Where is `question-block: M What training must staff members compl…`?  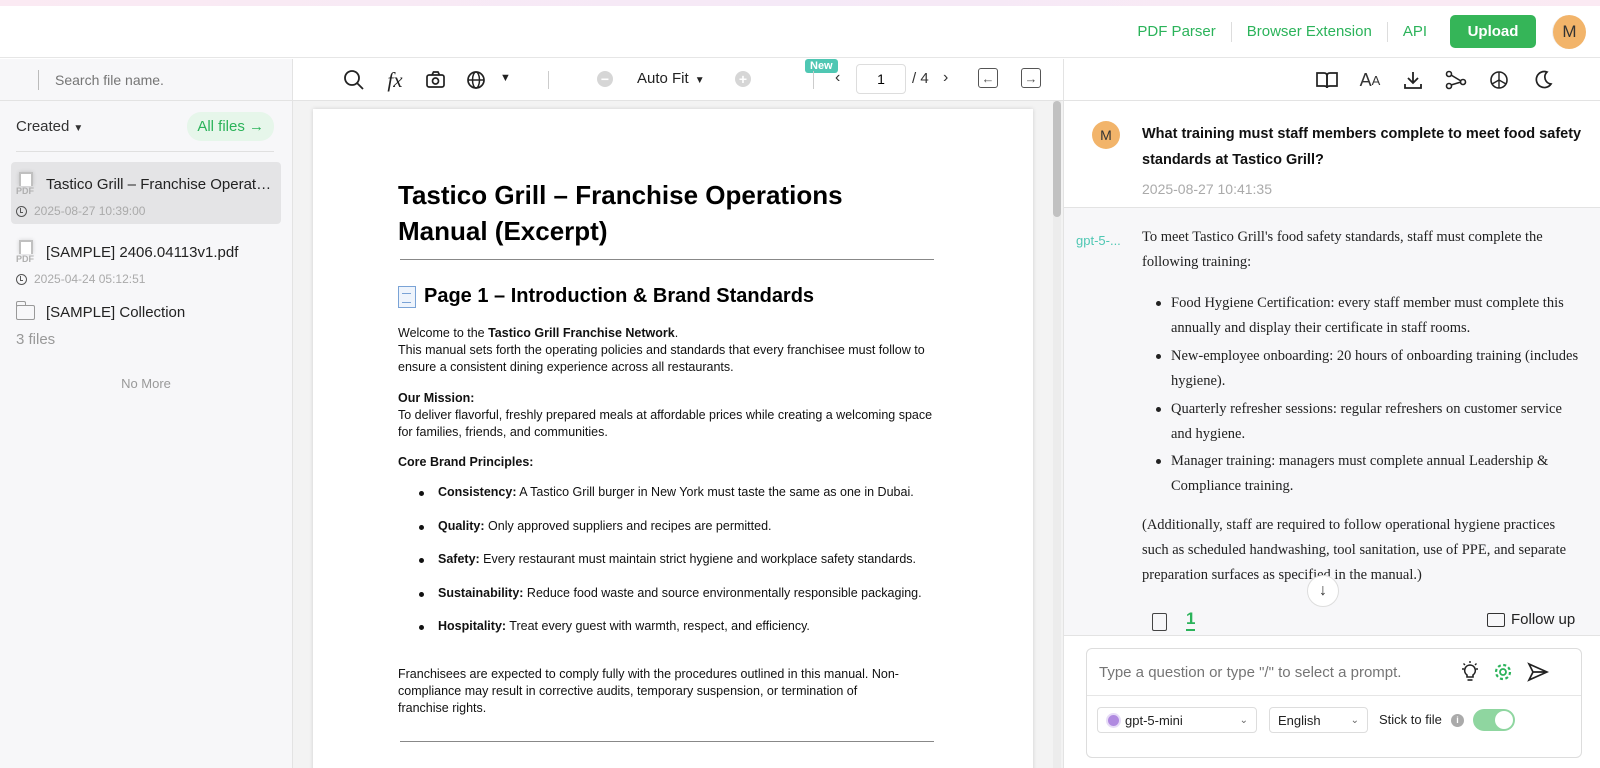
question-block: M What training must staff members compl… is located at coordinates (1332, 154).